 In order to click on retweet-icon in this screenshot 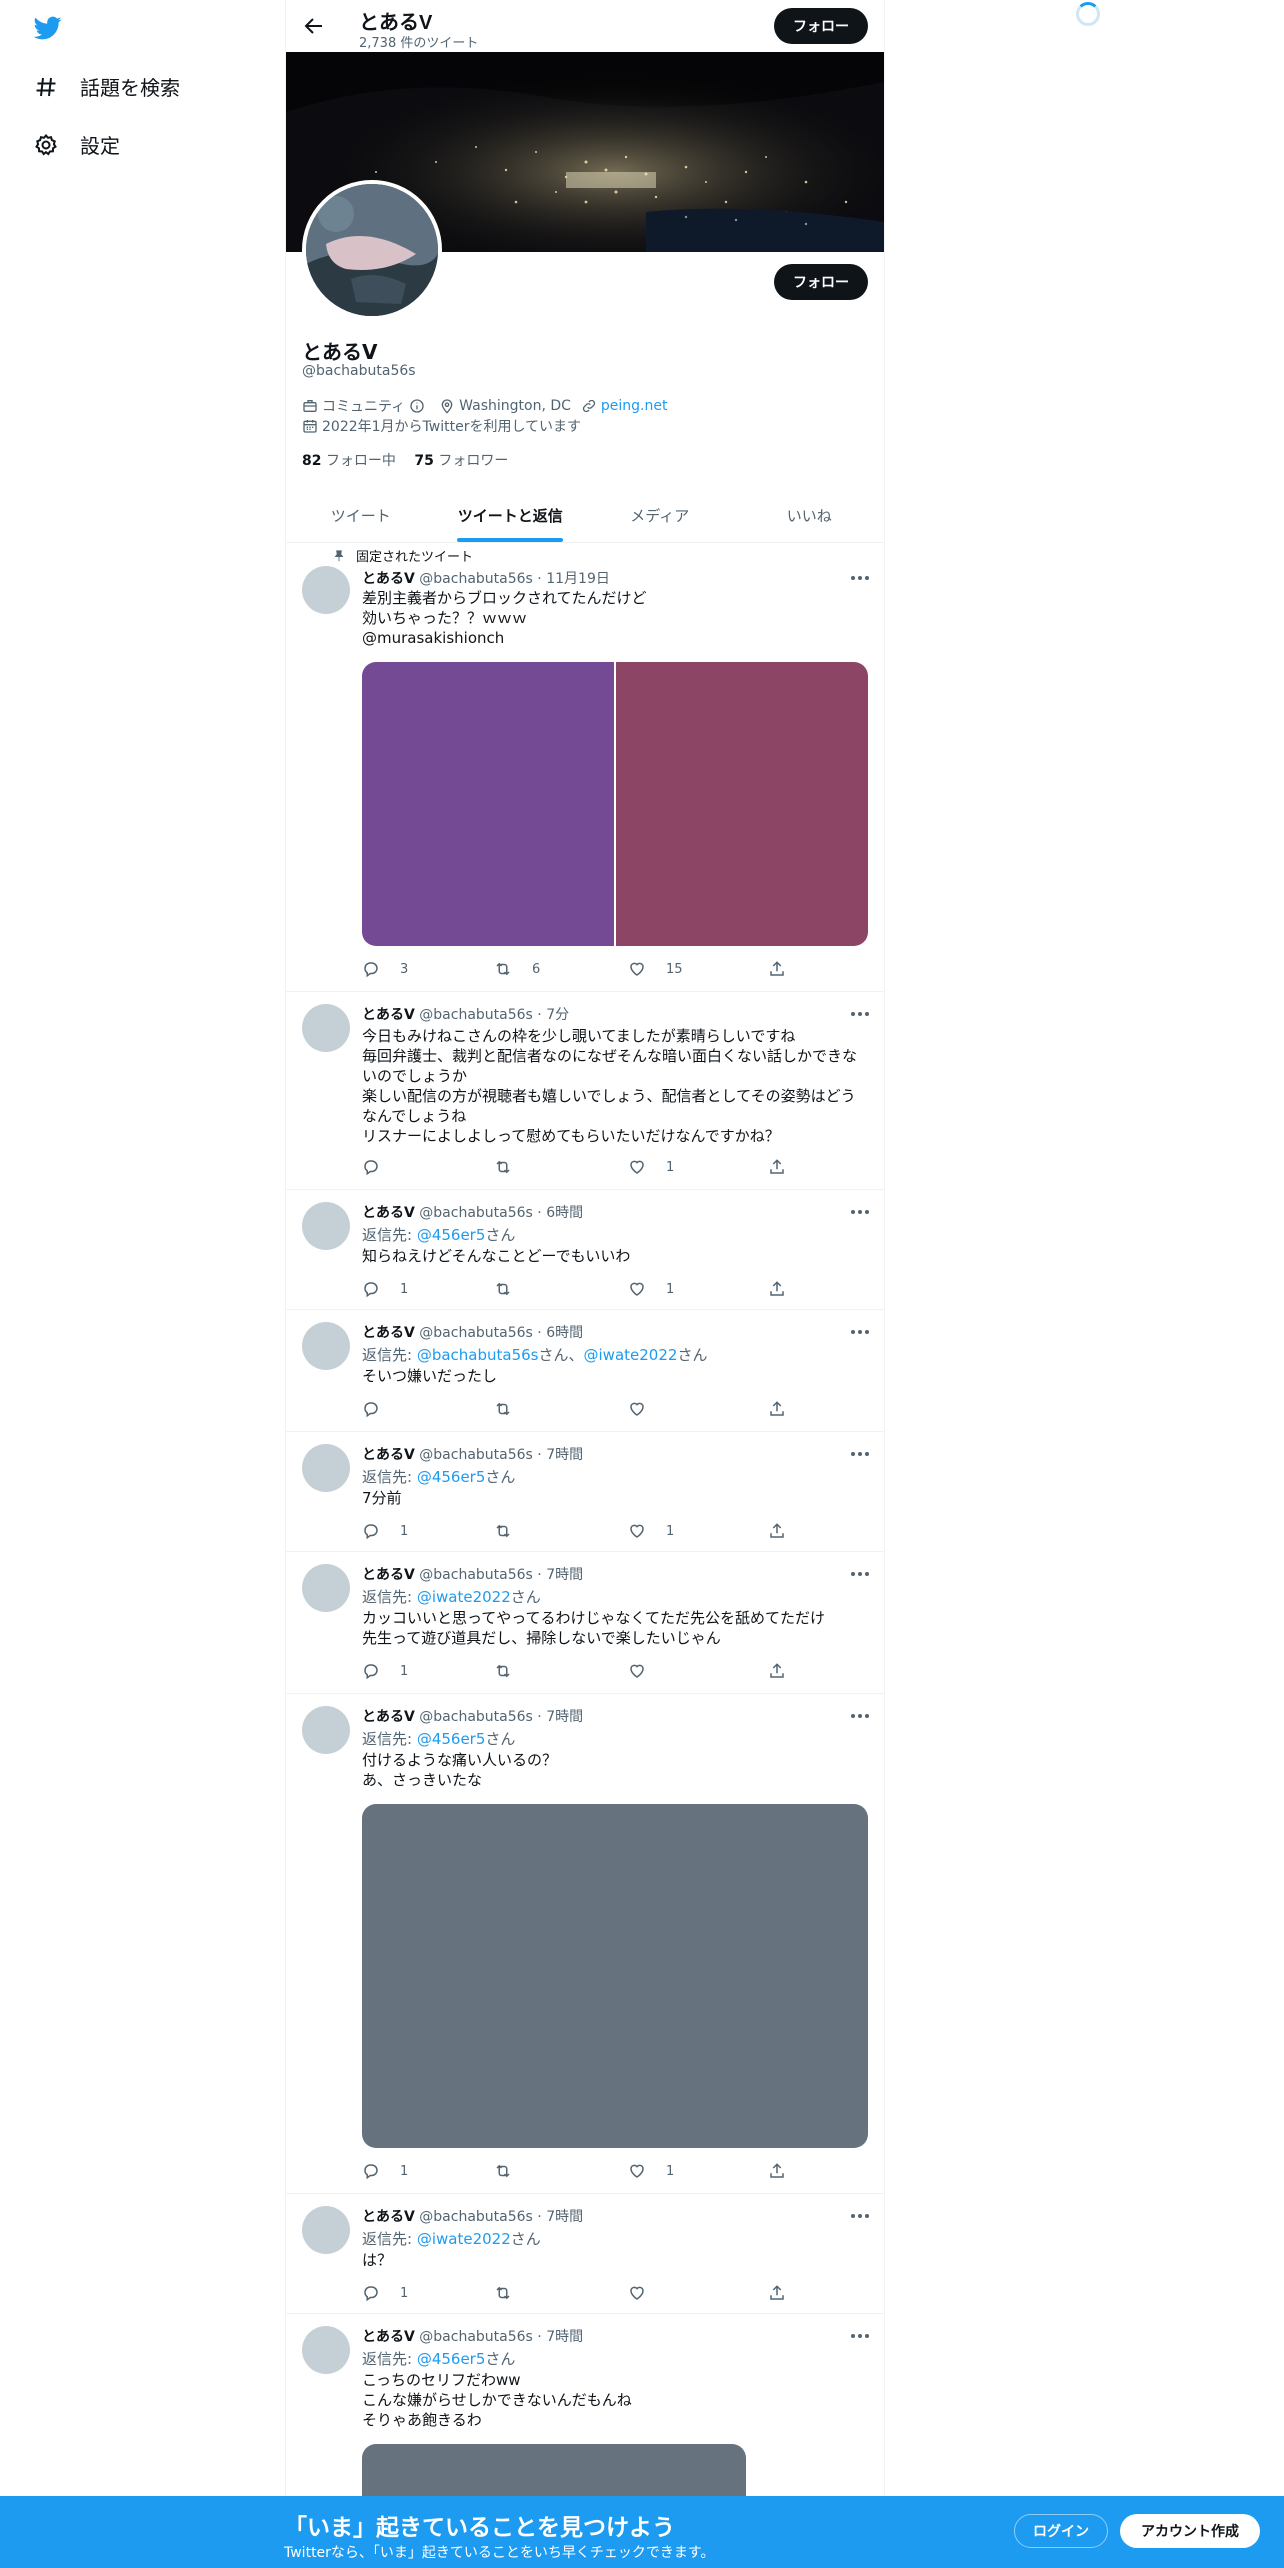, I will do `click(508, 1531)`.